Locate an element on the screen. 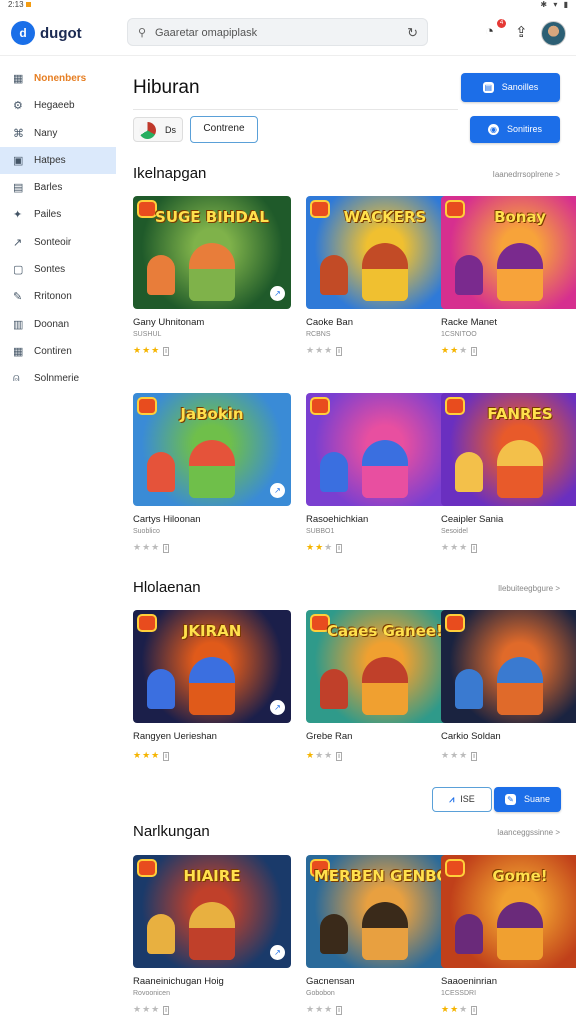 The height and width of the screenshot is (1024, 576). chip-label: Ds is located at coordinates (170, 130).